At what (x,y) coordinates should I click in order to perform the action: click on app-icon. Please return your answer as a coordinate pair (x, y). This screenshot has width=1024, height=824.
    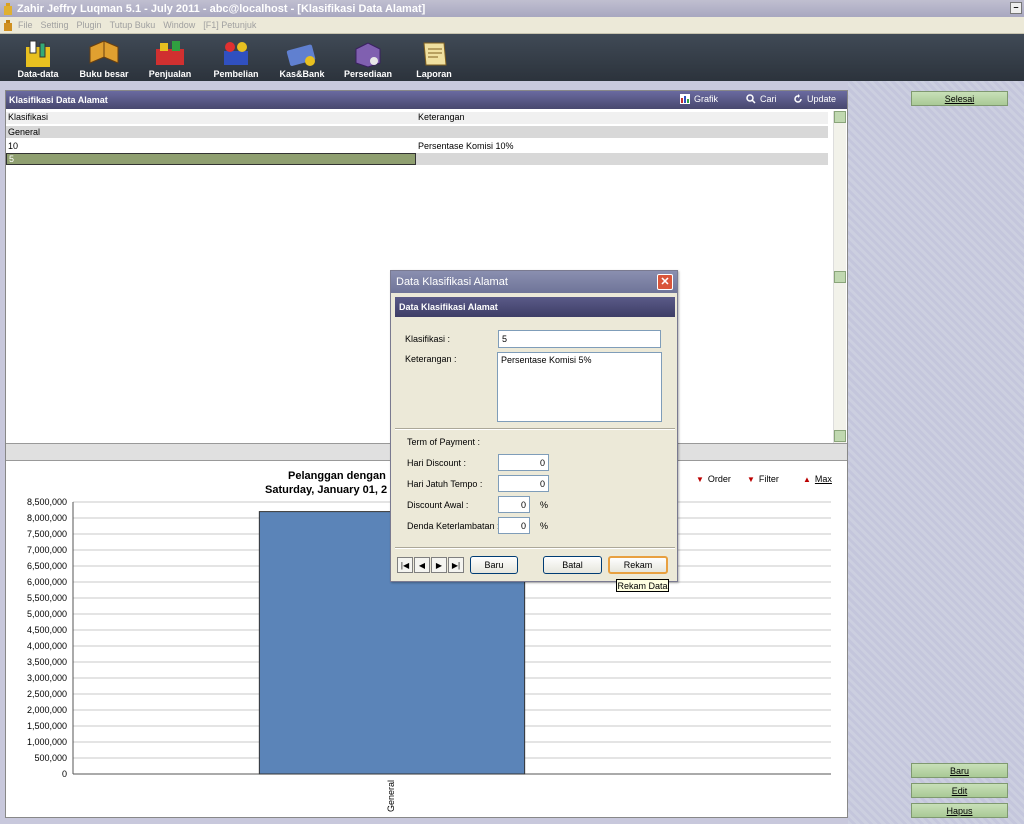
    Looking at the image, I should click on (8, 8).